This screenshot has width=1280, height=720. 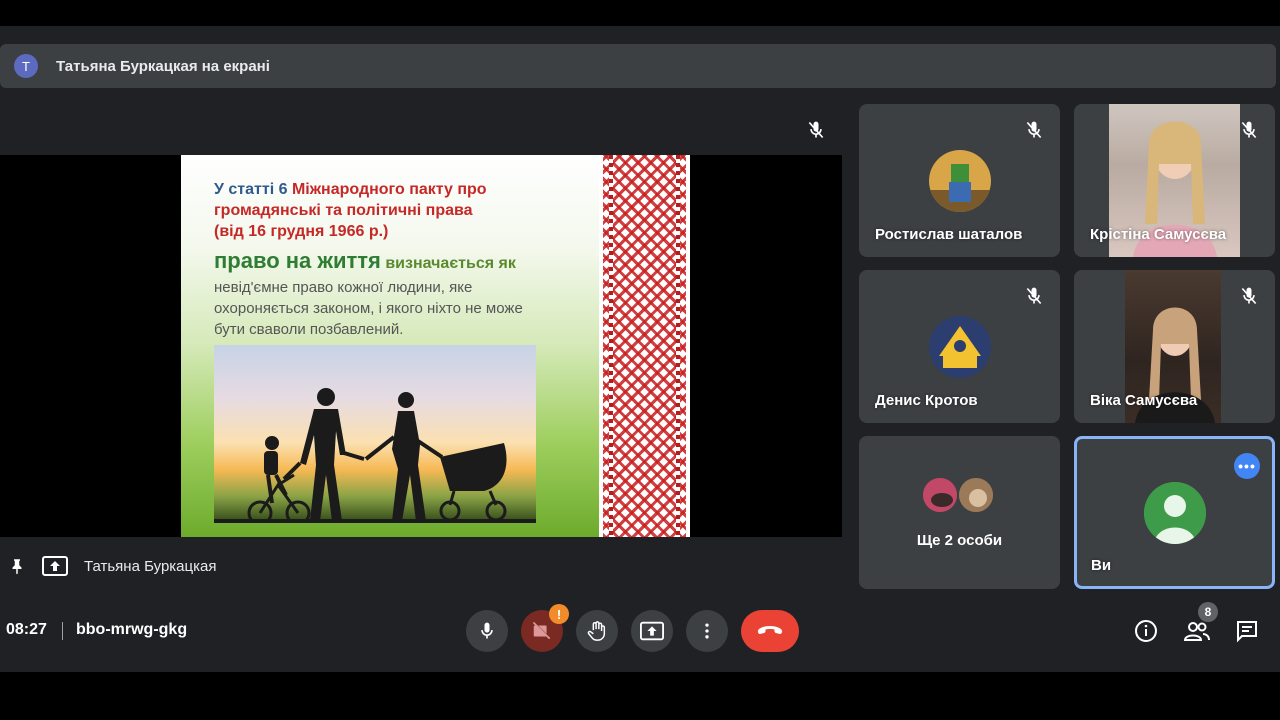 What do you see at coordinates (1174, 346) in the screenshot?
I see `participant-tile: Віка Самусєва` at bounding box center [1174, 346].